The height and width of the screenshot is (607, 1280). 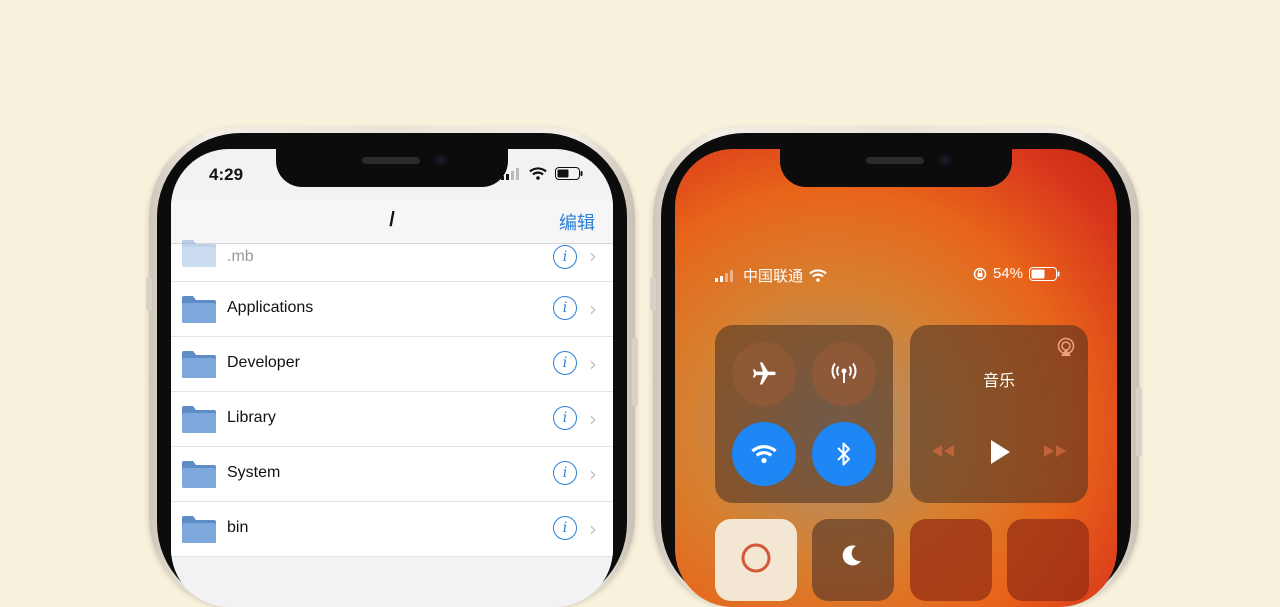 I want to click on file-name: bin, so click(x=238, y=527).